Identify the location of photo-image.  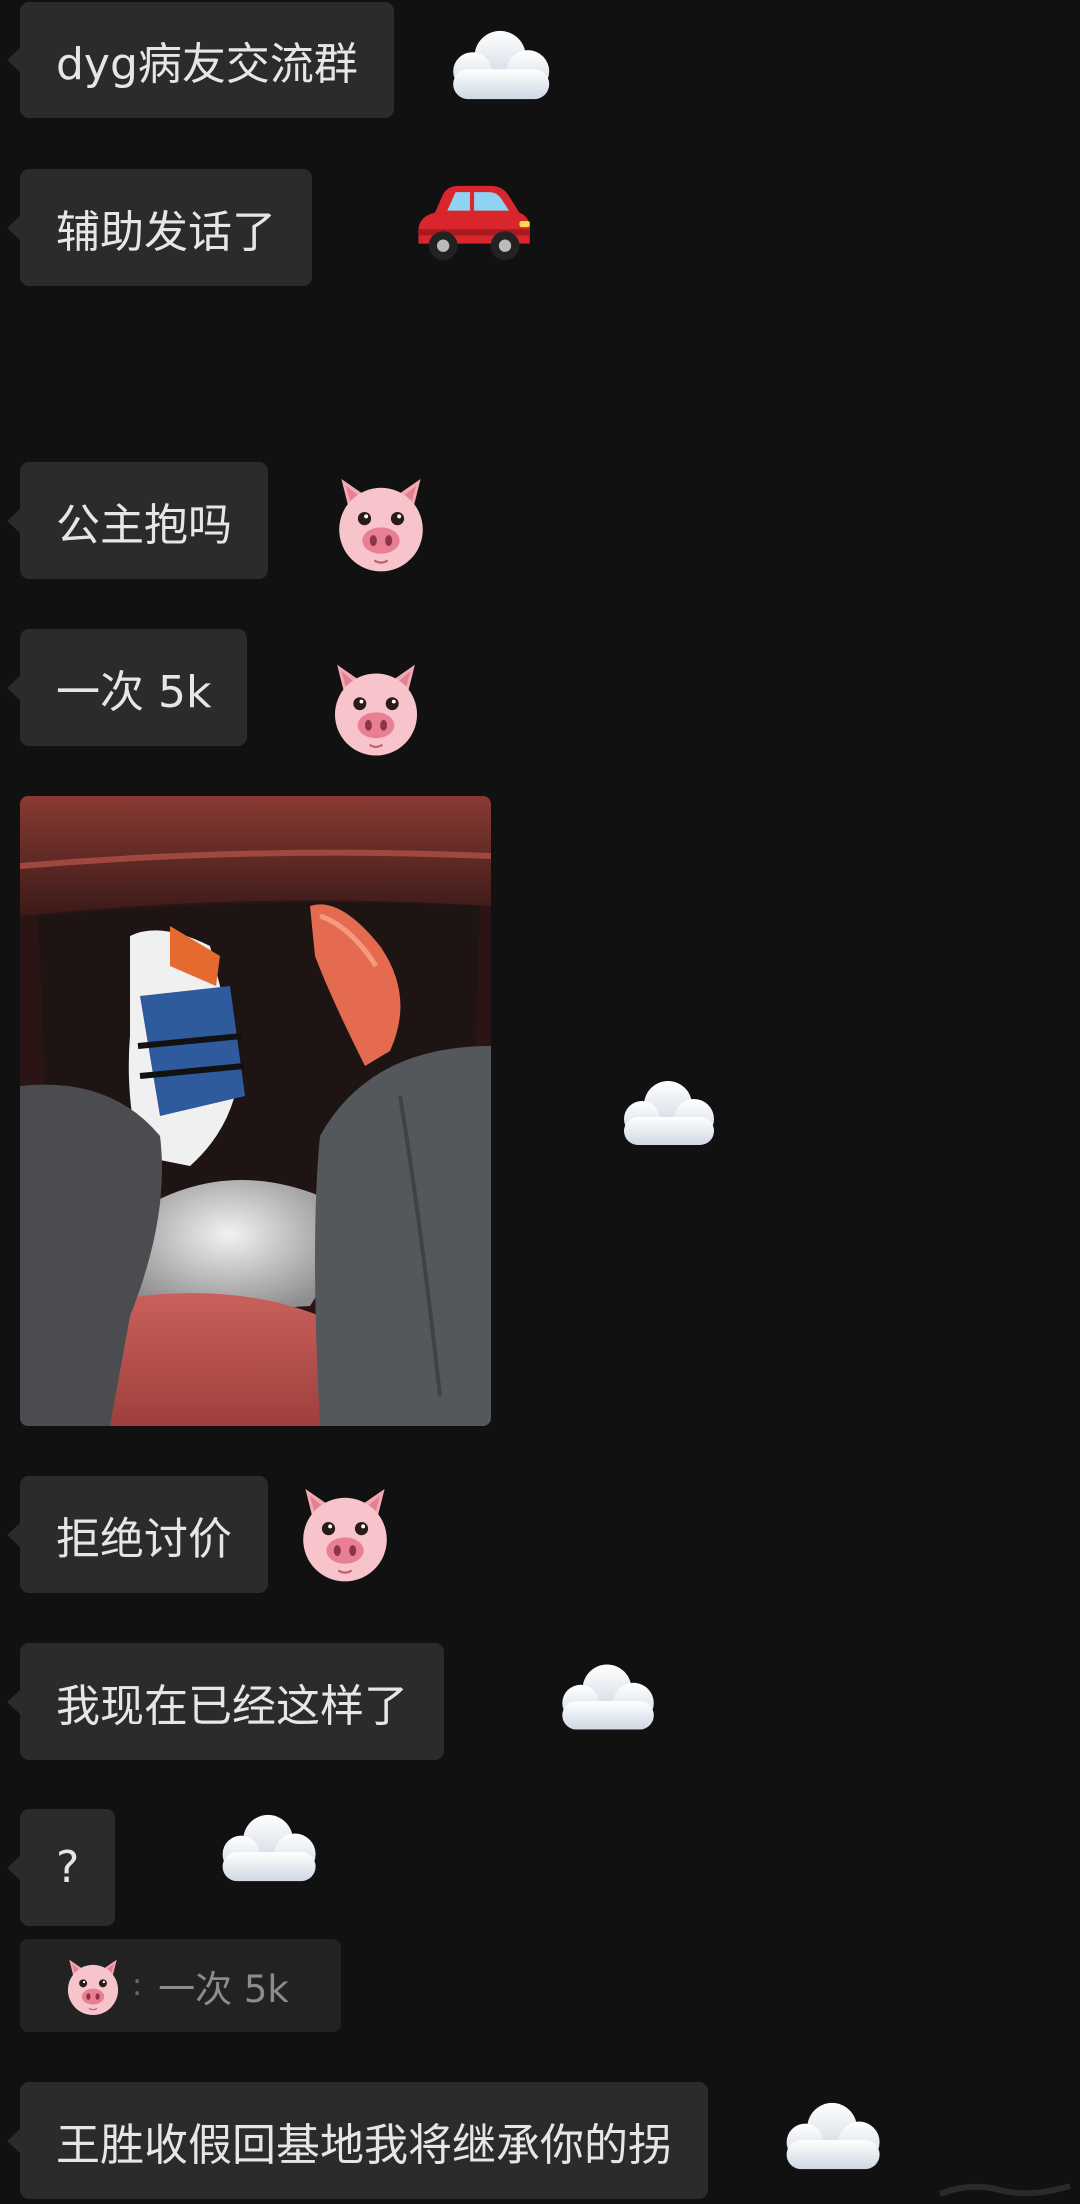
(255, 1111).